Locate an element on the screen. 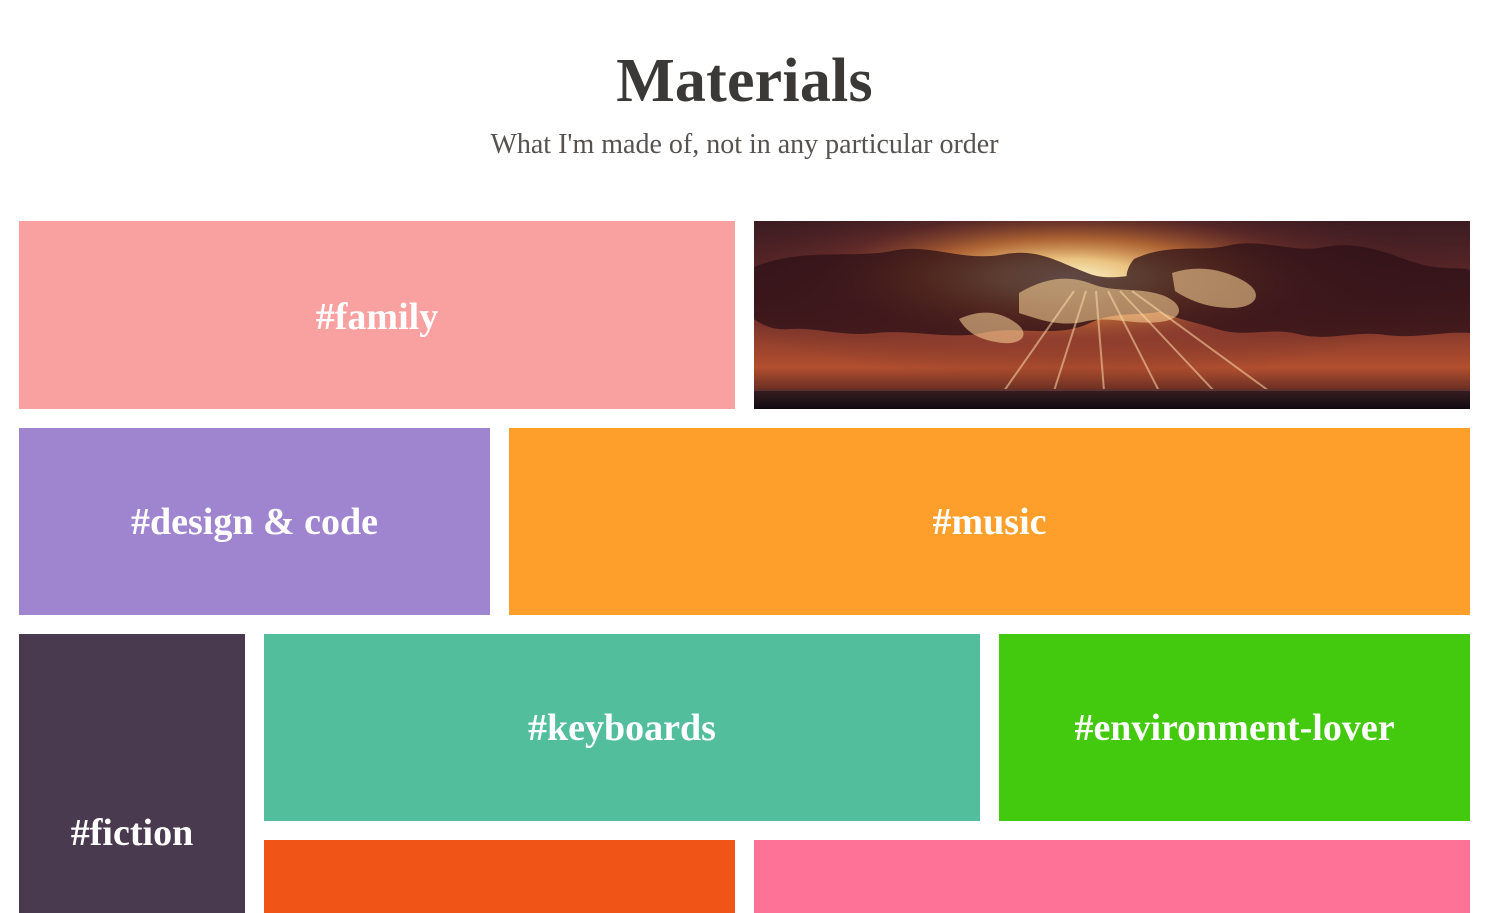  sunset-clouds-image is located at coordinates (1112, 315).